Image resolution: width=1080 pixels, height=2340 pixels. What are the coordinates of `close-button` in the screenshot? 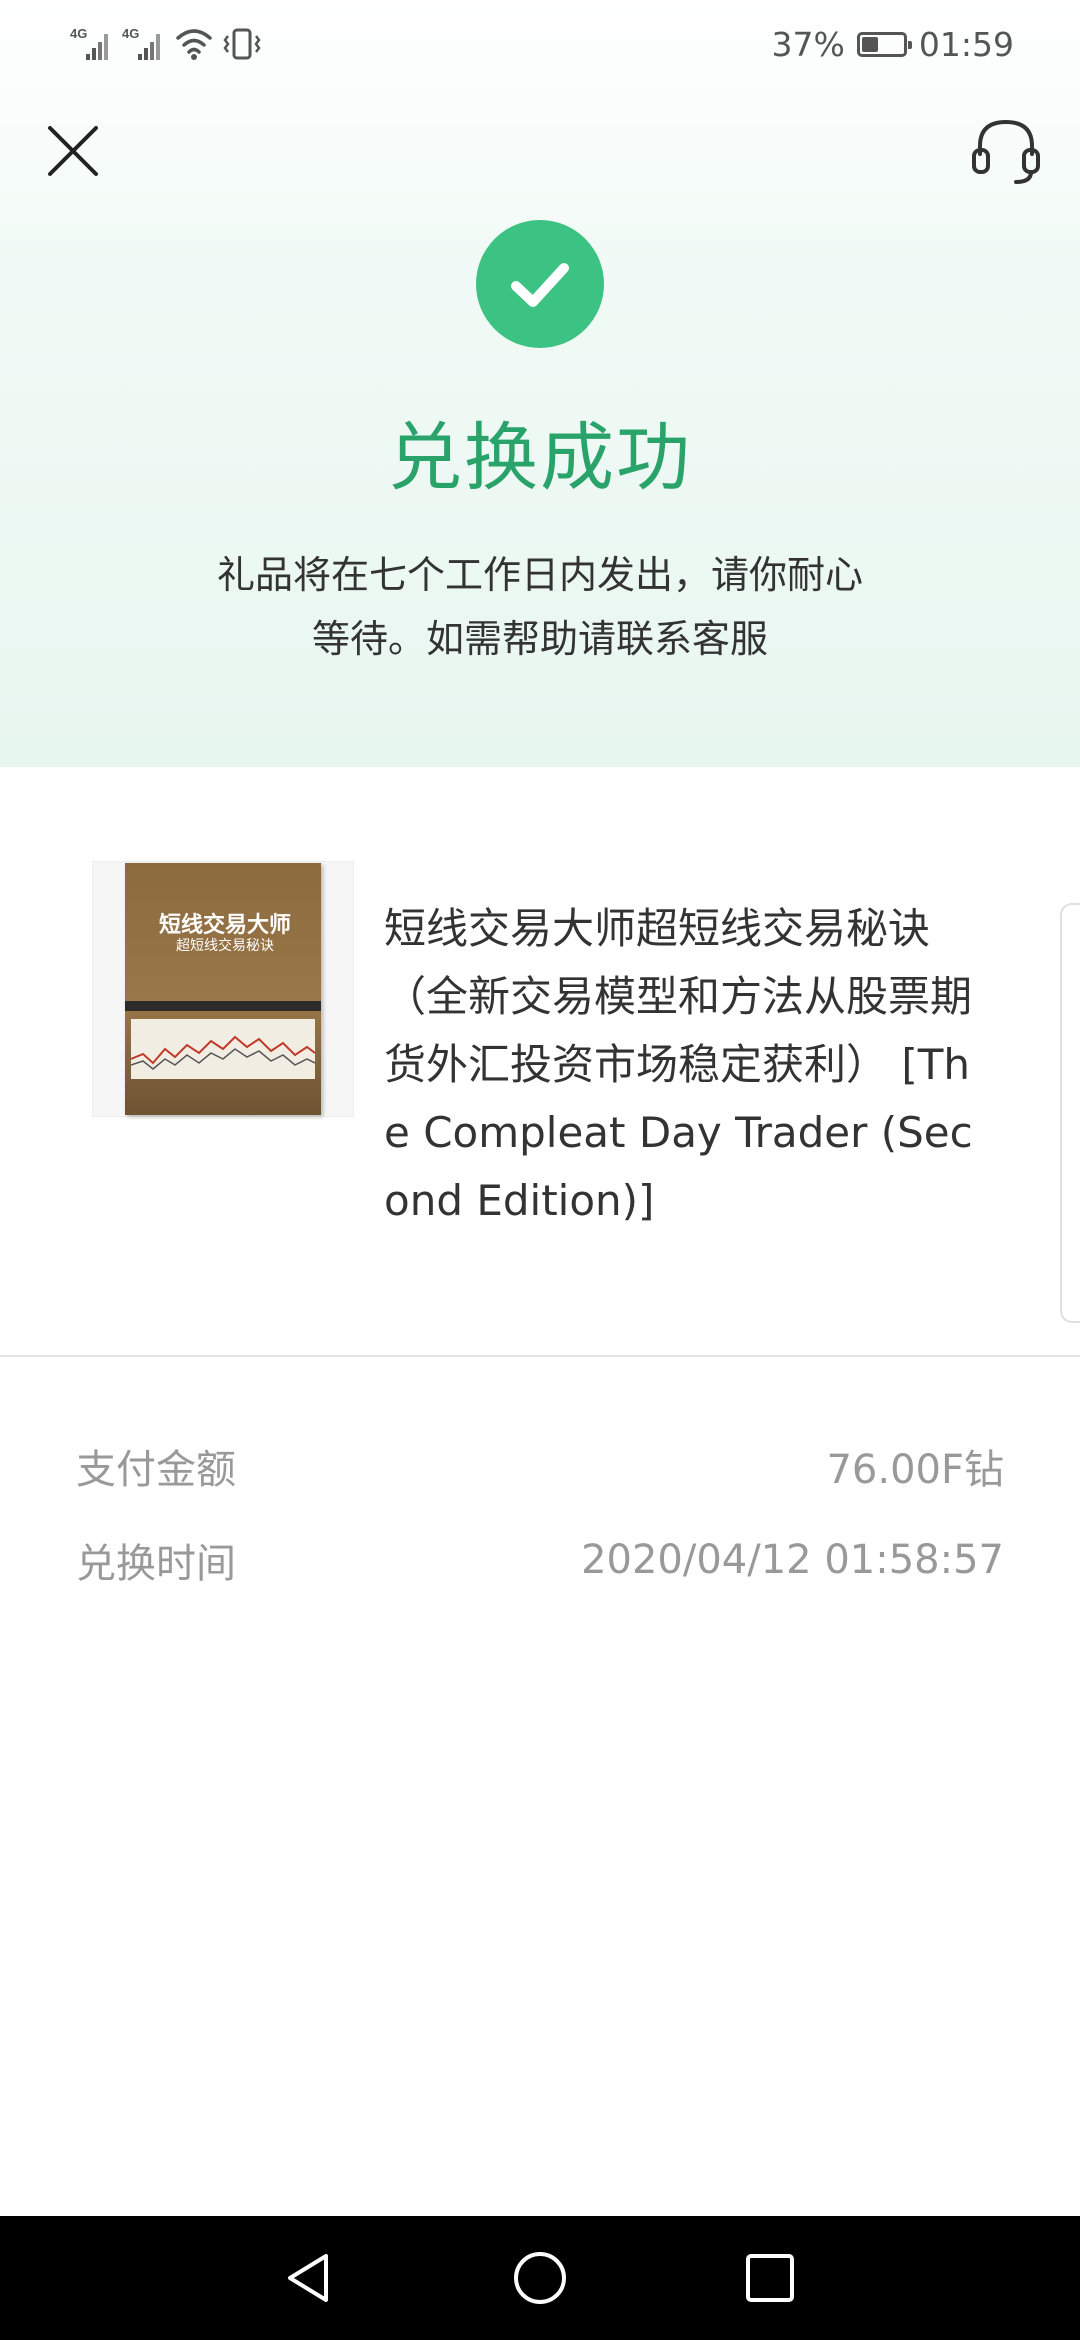 It's located at (73, 151).